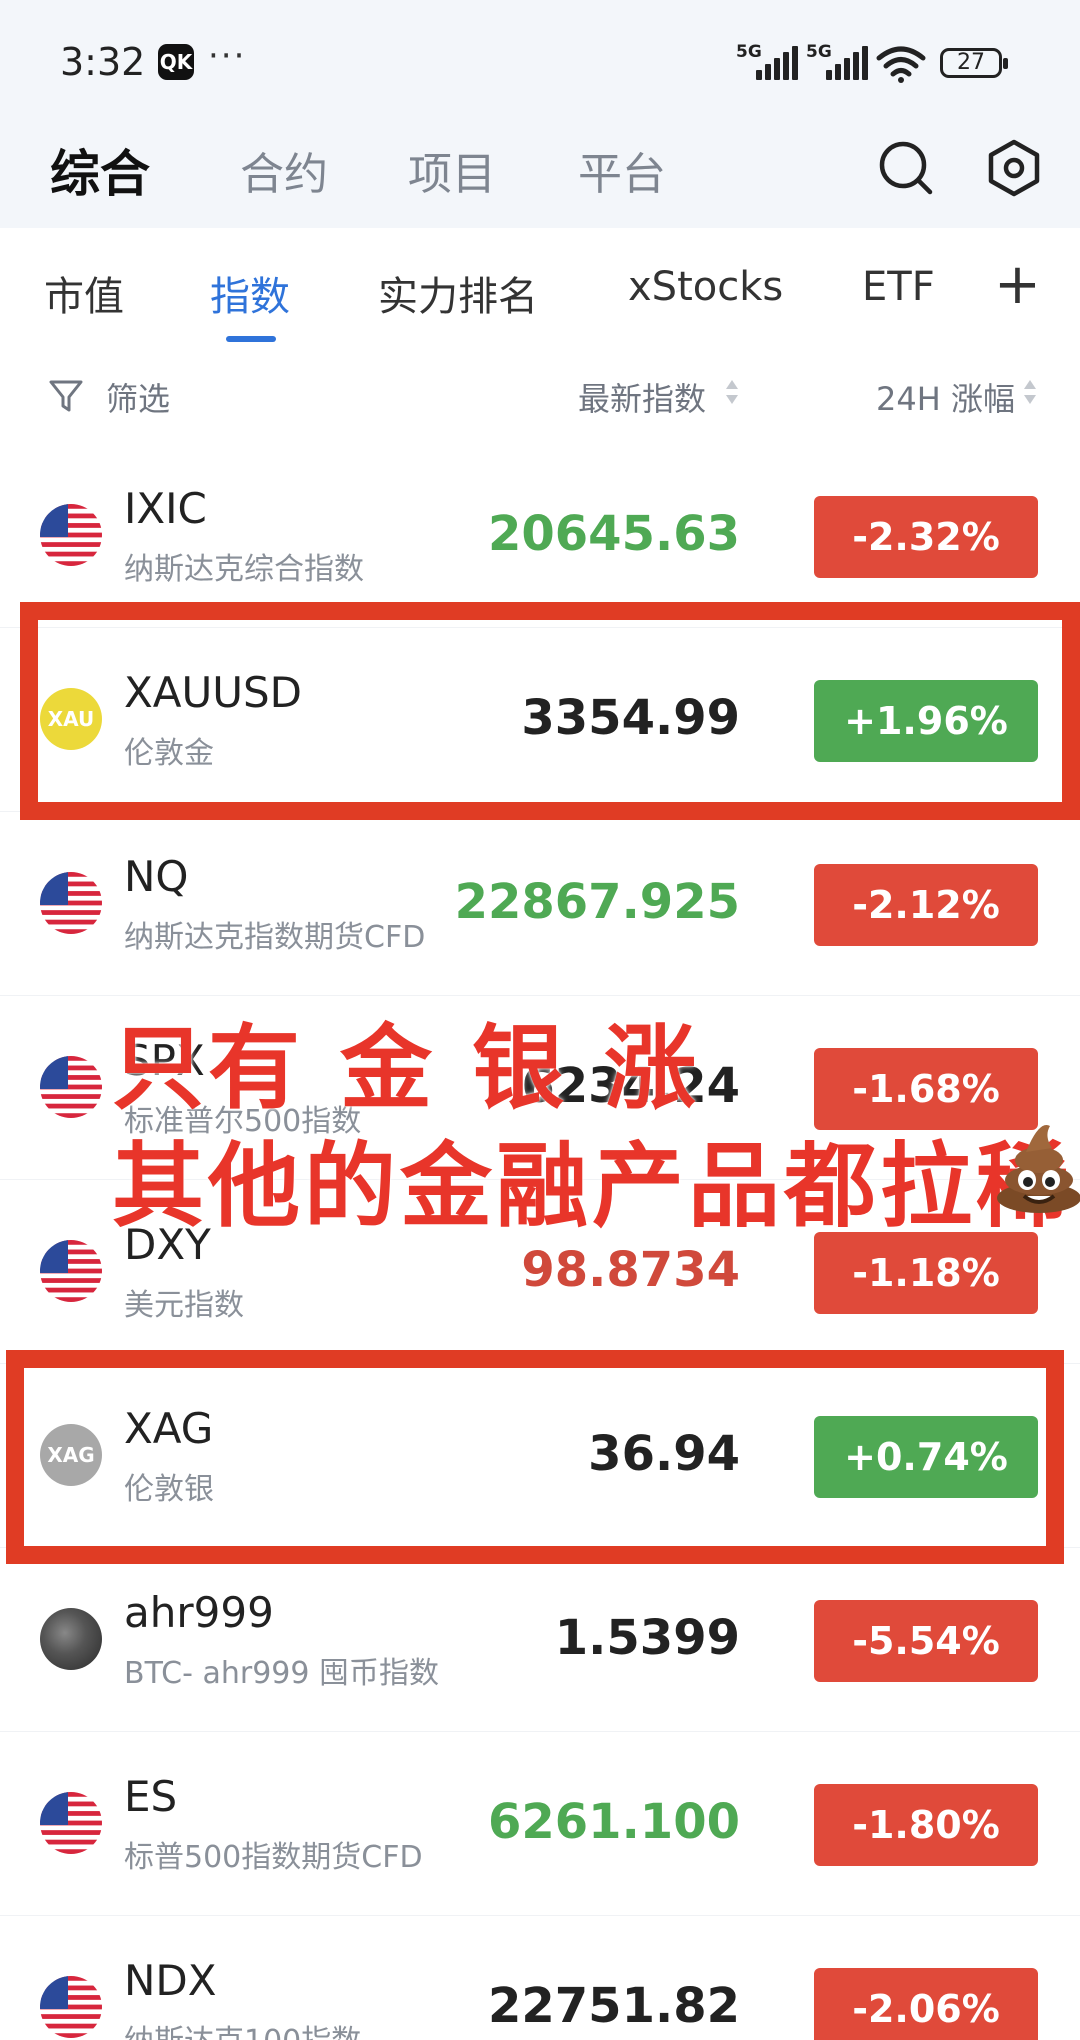  What do you see at coordinates (540, 169) in the screenshot?
I see `top-nav: 综合 合约 项目 平台` at bounding box center [540, 169].